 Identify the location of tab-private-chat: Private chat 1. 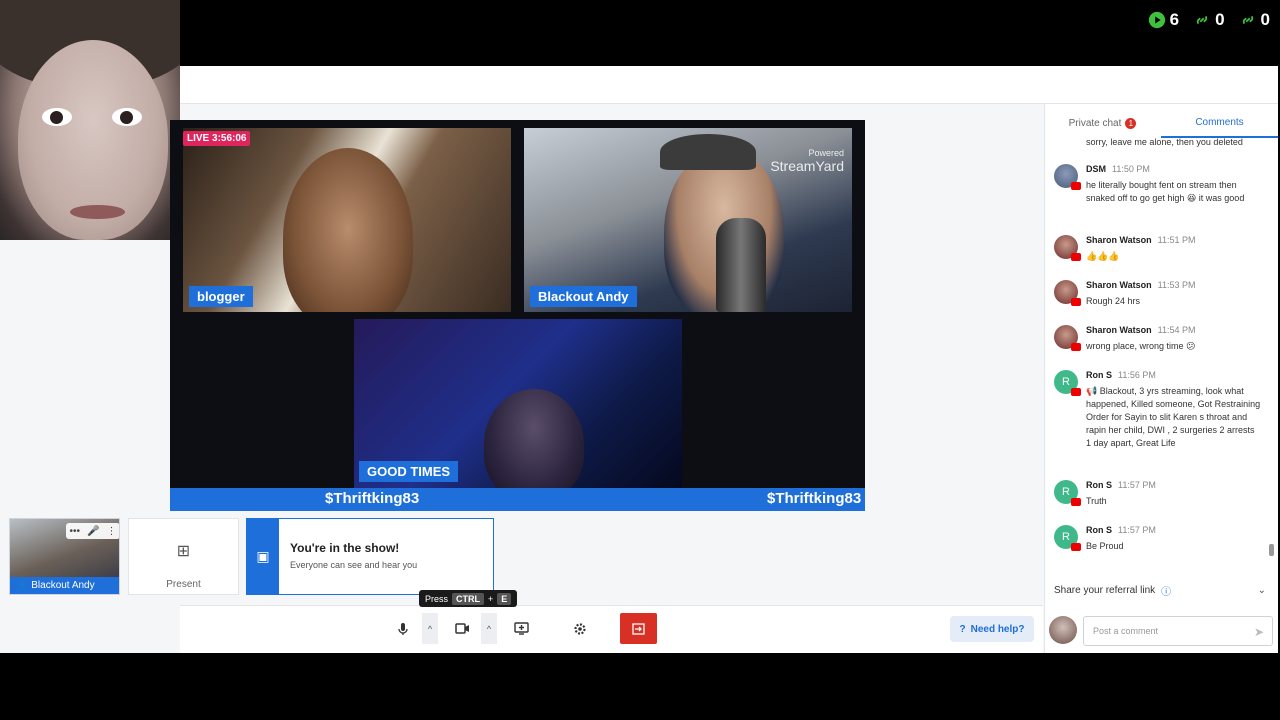
(1102, 123).